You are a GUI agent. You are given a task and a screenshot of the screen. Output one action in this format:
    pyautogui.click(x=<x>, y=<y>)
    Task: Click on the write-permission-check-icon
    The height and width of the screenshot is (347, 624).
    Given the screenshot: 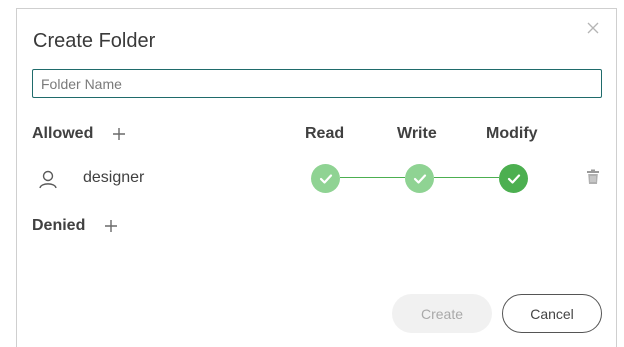 What is the action you would take?
    pyautogui.click(x=419, y=178)
    